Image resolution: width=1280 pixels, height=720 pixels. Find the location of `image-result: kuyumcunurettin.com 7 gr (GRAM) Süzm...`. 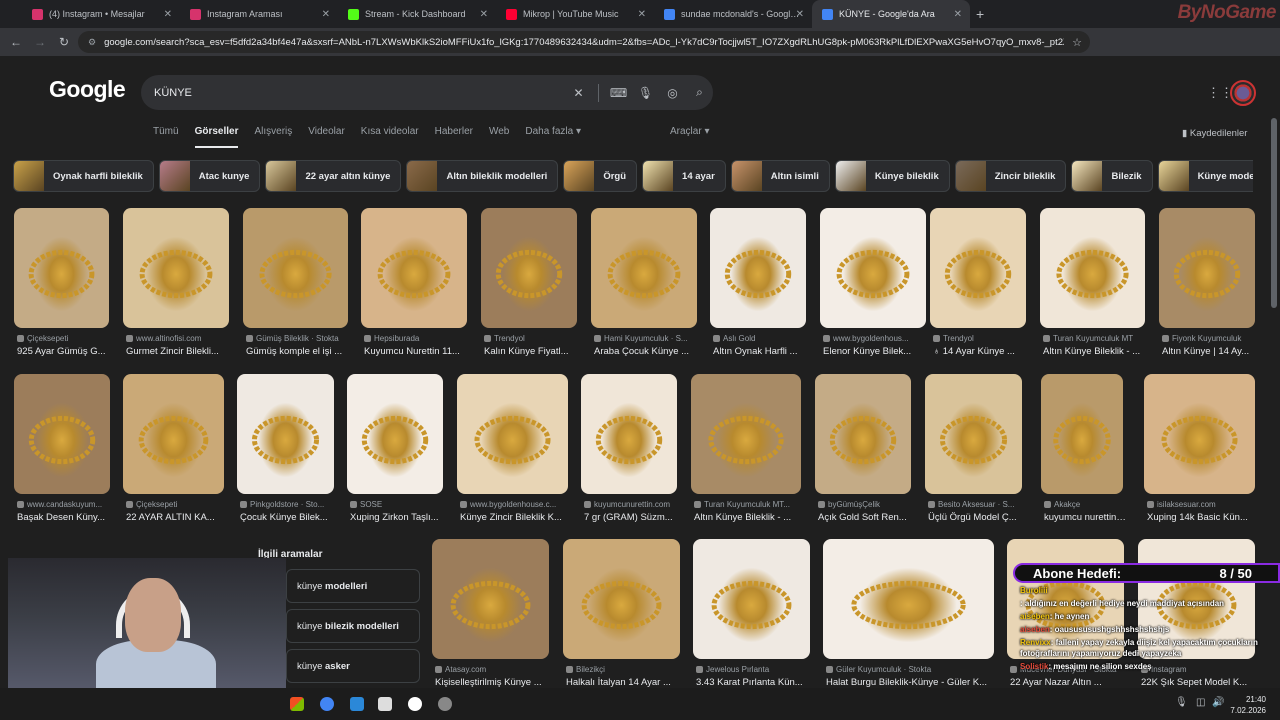

image-result: kuyumcunurettin.com 7 gr (GRAM) Süzm... is located at coordinates (629, 453).